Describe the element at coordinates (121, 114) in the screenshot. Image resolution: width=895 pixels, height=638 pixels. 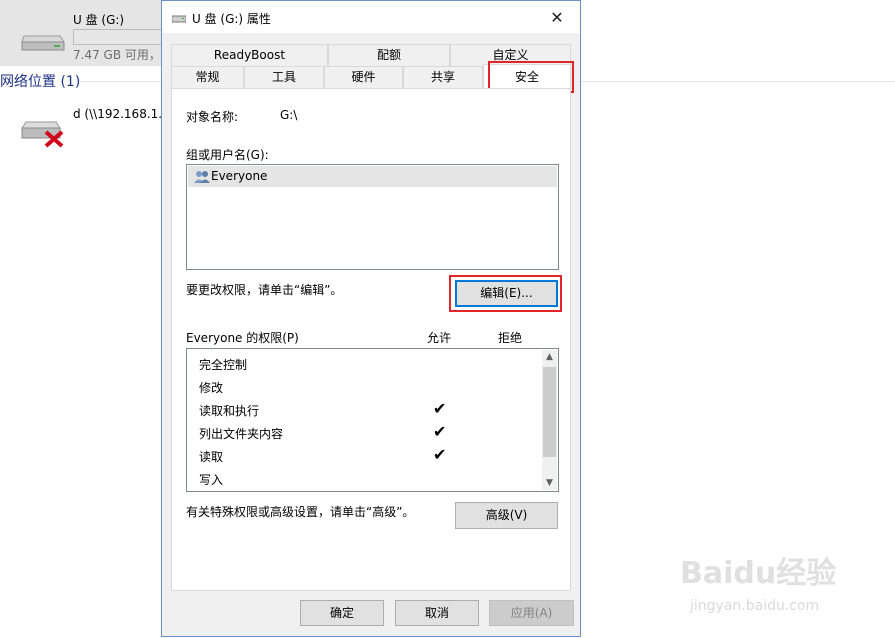
I see `network-drive-name: d (\\192.168.1.1` at that location.